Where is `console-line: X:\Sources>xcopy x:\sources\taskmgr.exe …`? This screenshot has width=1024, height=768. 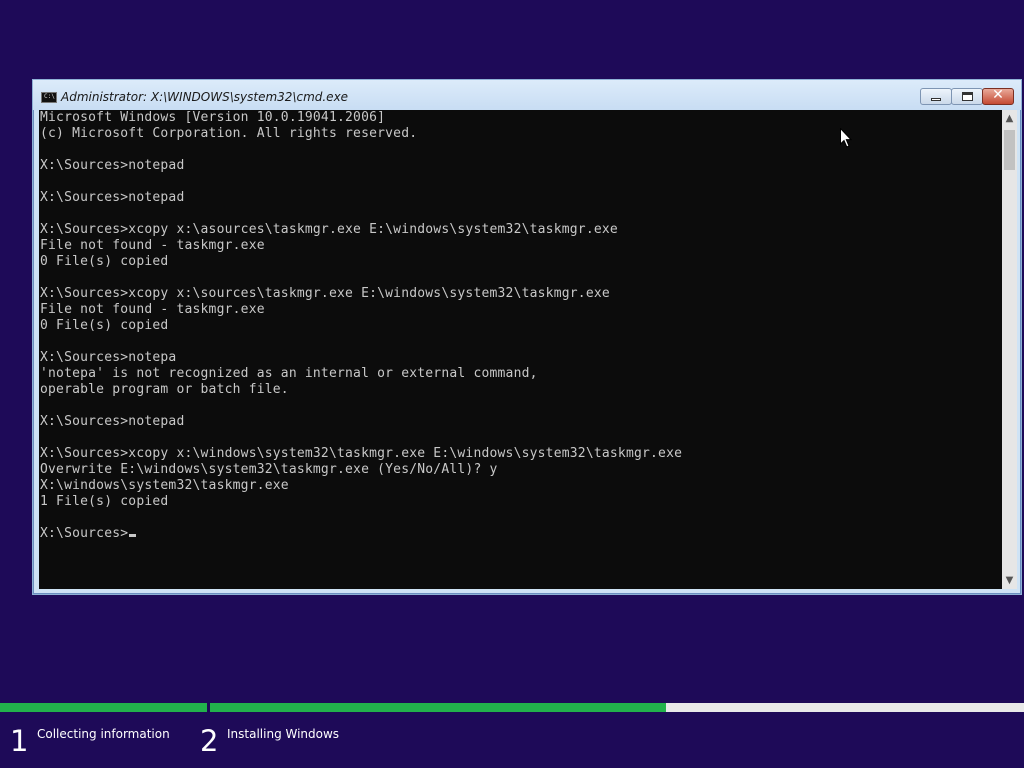
console-line: X:\Sources>xcopy x:\sources\taskmgr.exe … is located at coordinates (325, 293).